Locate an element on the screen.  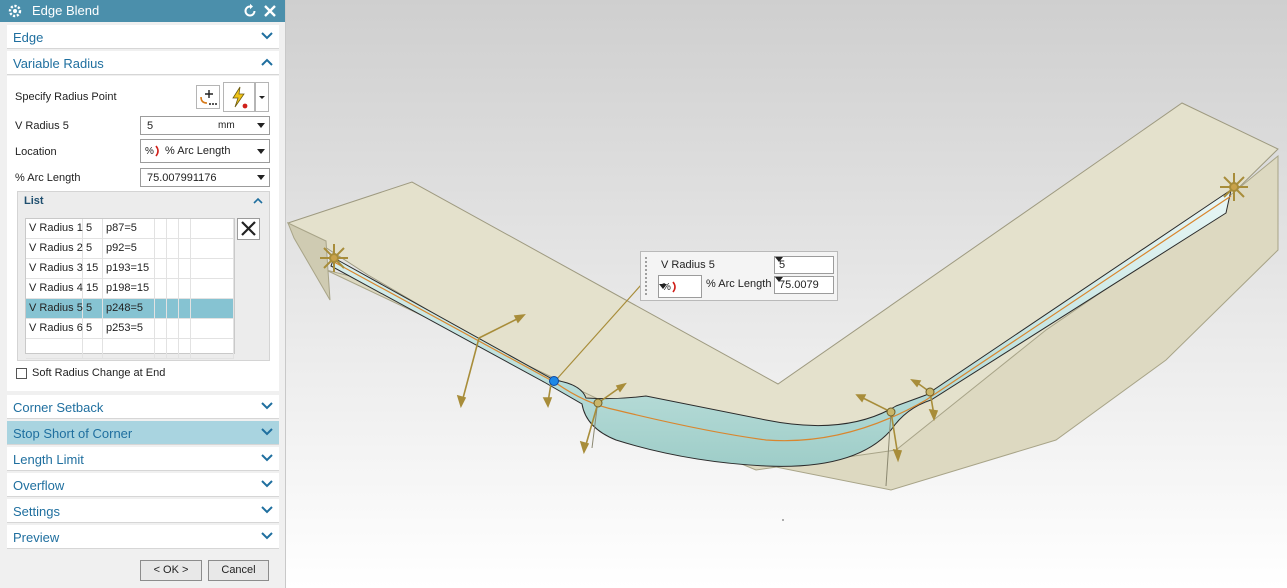
cell-expr: p193=15 is located at coordinates (129, 268).